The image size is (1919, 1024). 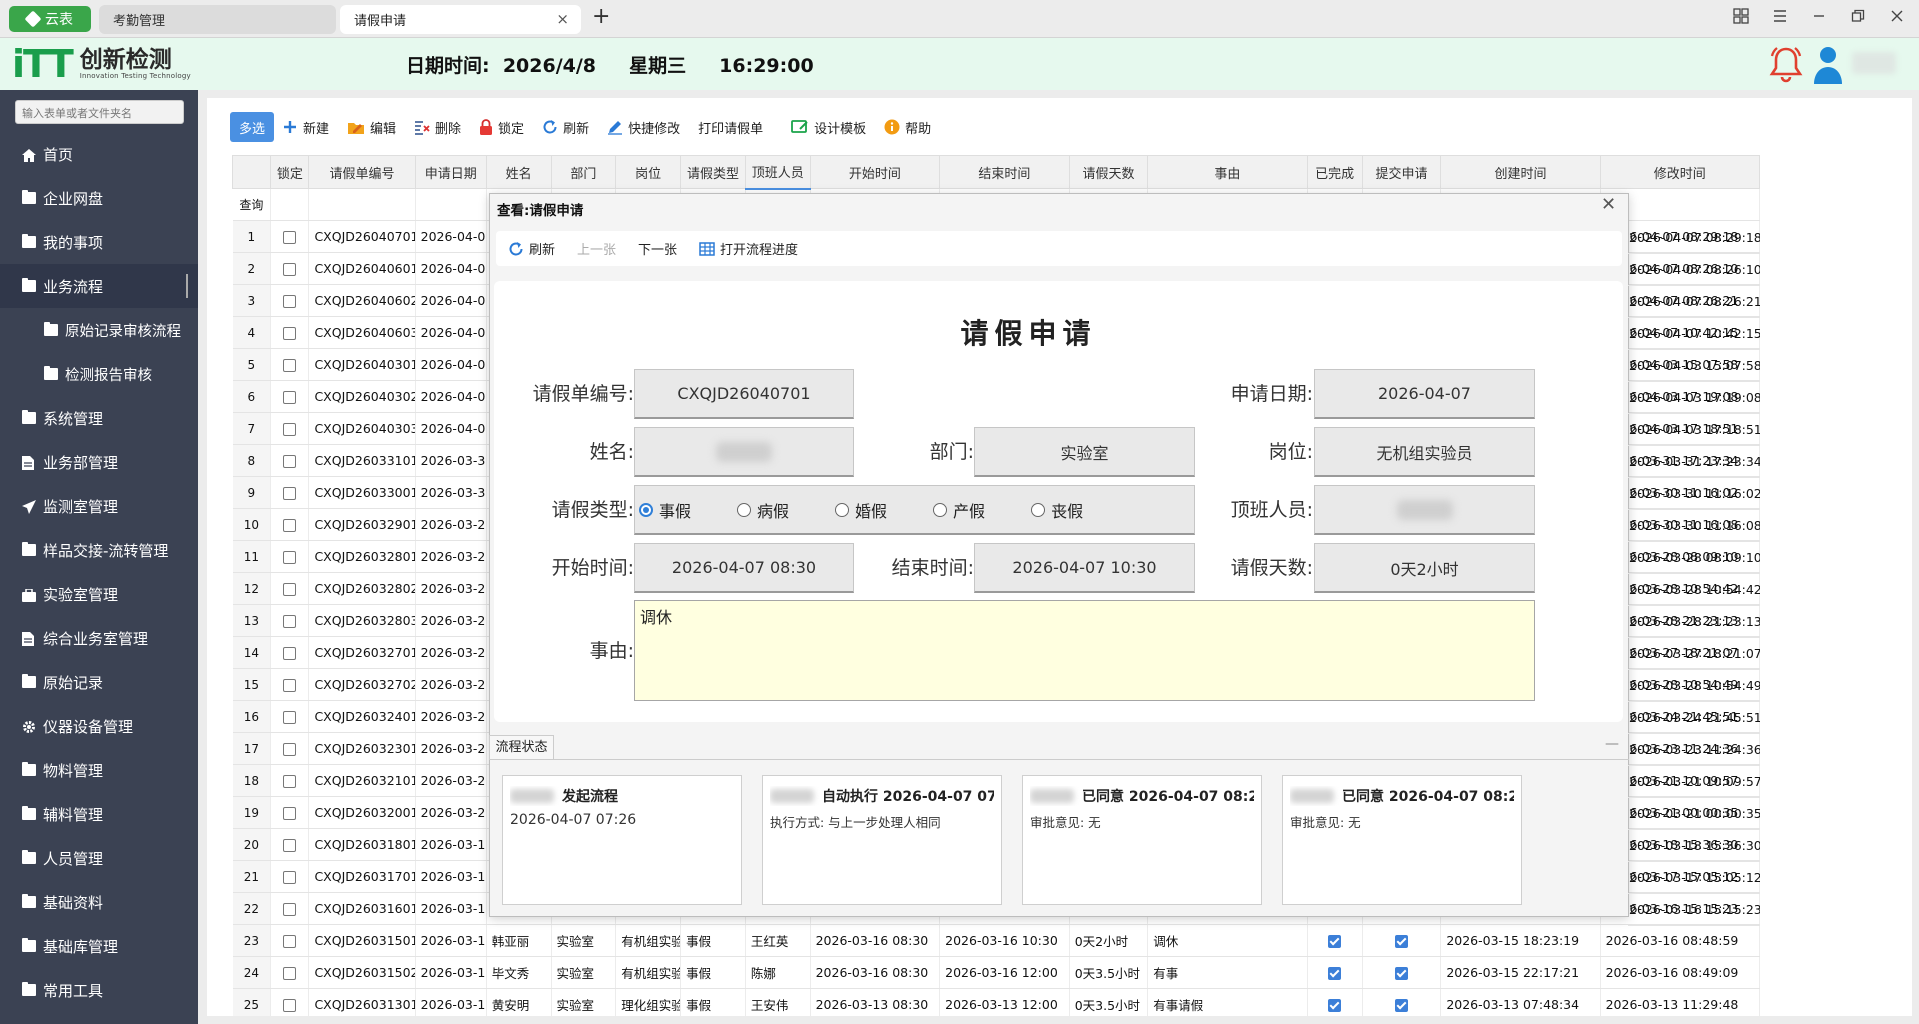 I want to click on sidebar-item-6: 系统管理, so click(x=99, y=418).